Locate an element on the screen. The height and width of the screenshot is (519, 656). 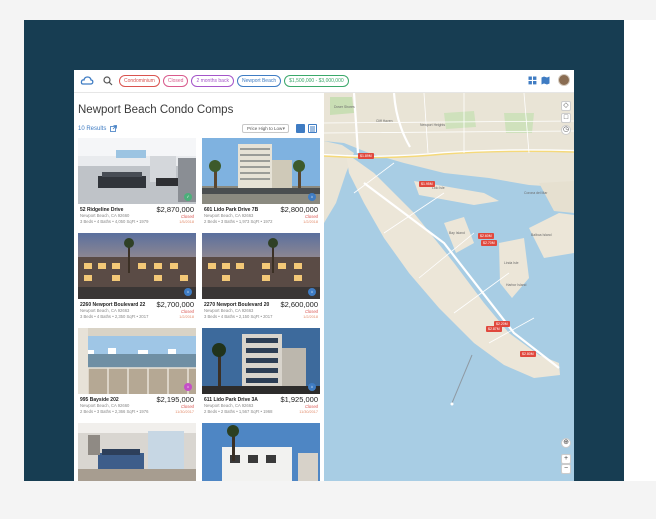
search-icon is located at coordinates (108, 81).